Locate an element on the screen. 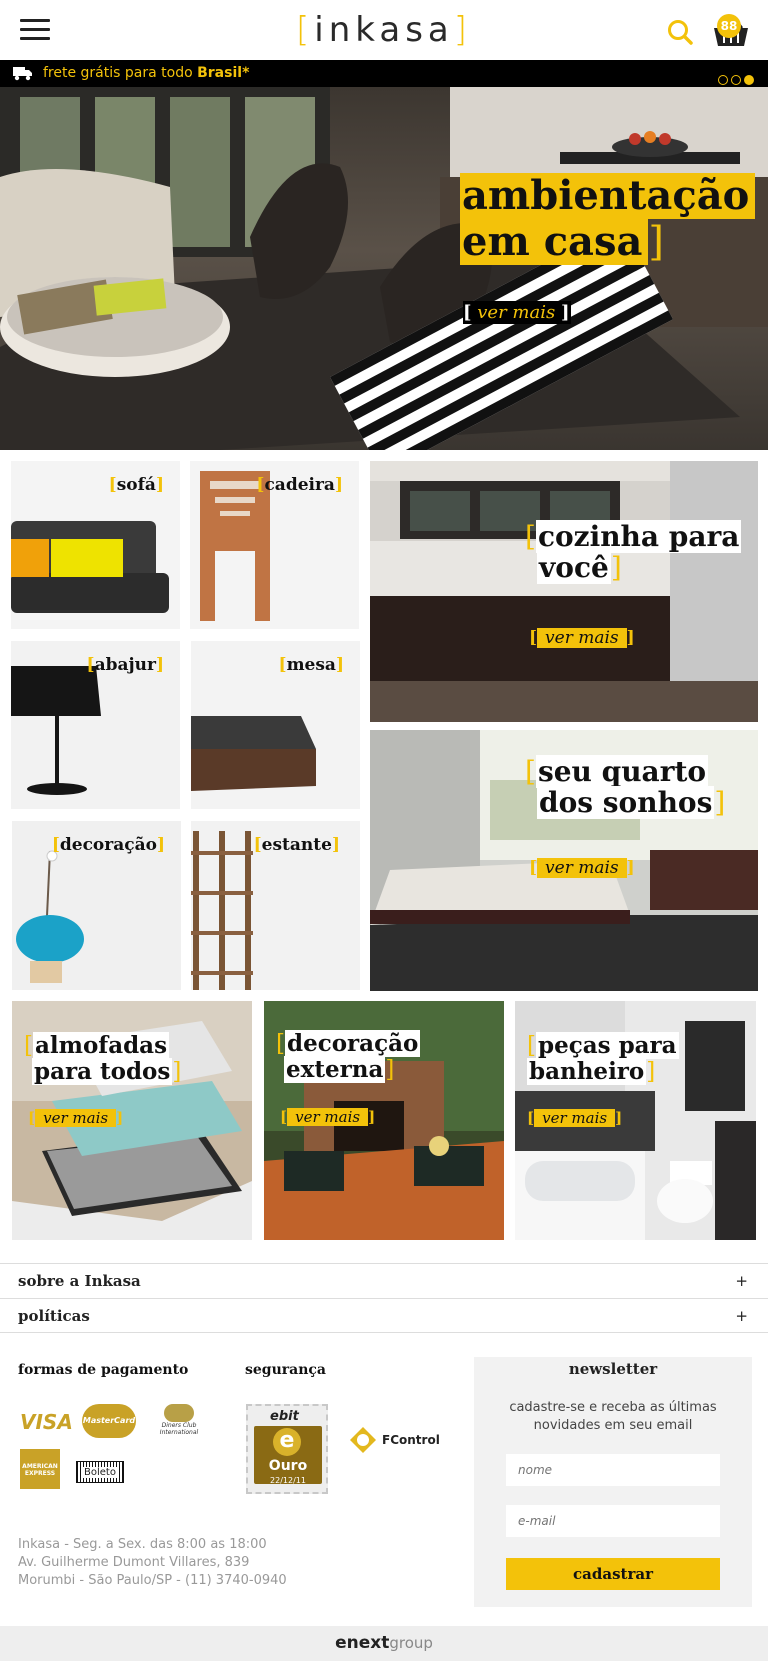 The image size is (768, 1661). amex-logo: AMERICAN EXPRESS is located at coordinates (40, 1469).